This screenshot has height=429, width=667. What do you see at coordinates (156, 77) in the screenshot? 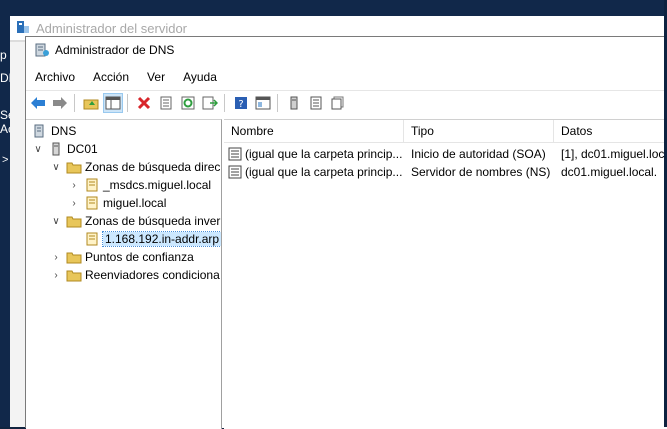
I see `menu-ver: Ver` at bounding box center [156, 77].